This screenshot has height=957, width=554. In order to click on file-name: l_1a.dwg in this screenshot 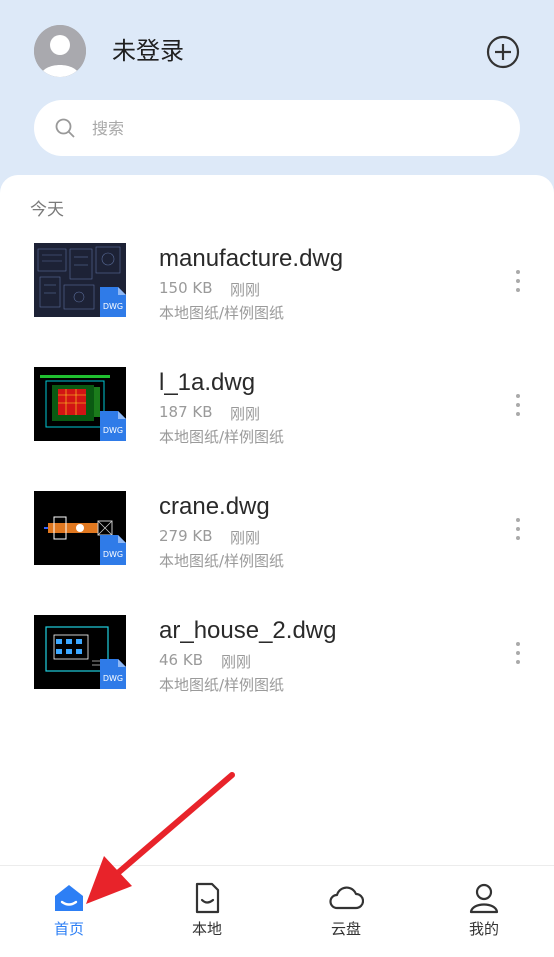, I will do `click(207, 382)`.